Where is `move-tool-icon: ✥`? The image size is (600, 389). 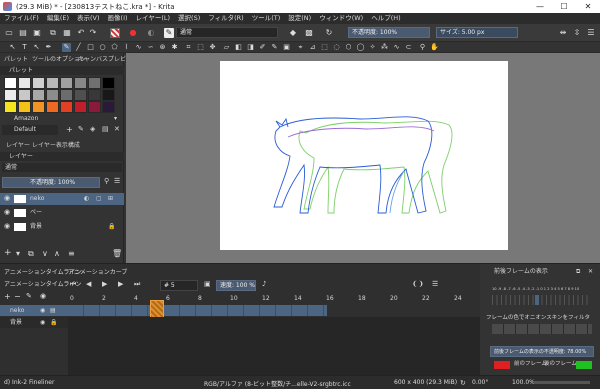
move-tool-icon: ✥ is located at coordinates (212, 47).